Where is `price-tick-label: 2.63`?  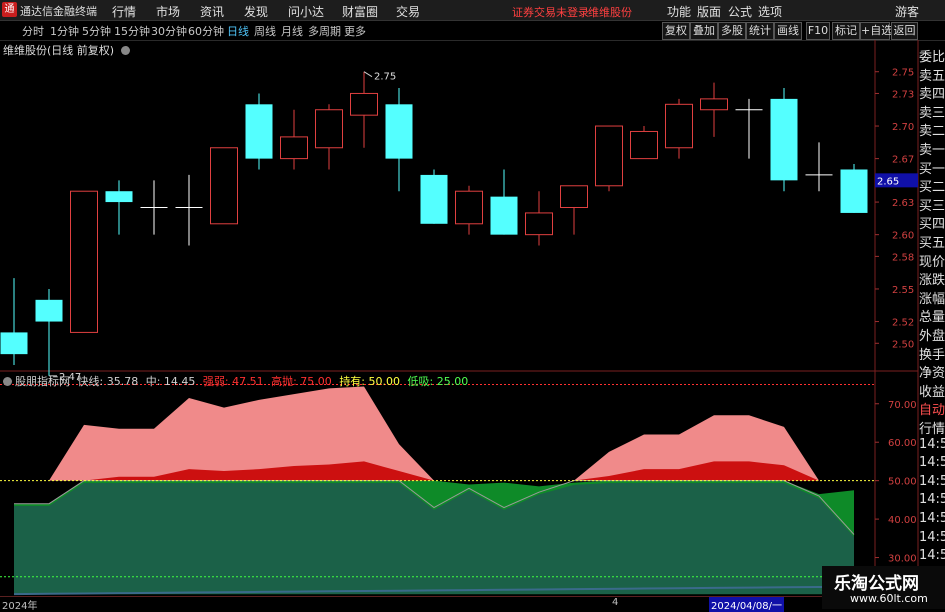 price-tick-label: 2.63 is located at coordinates (903, 203).